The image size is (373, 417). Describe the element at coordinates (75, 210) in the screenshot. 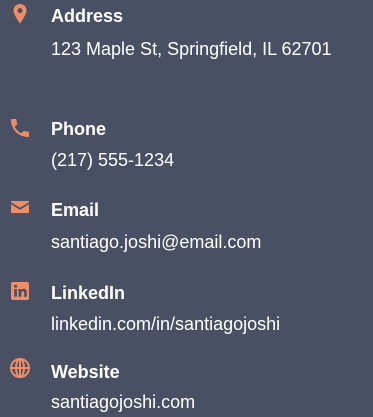

I see `email-label: Email` at that location.